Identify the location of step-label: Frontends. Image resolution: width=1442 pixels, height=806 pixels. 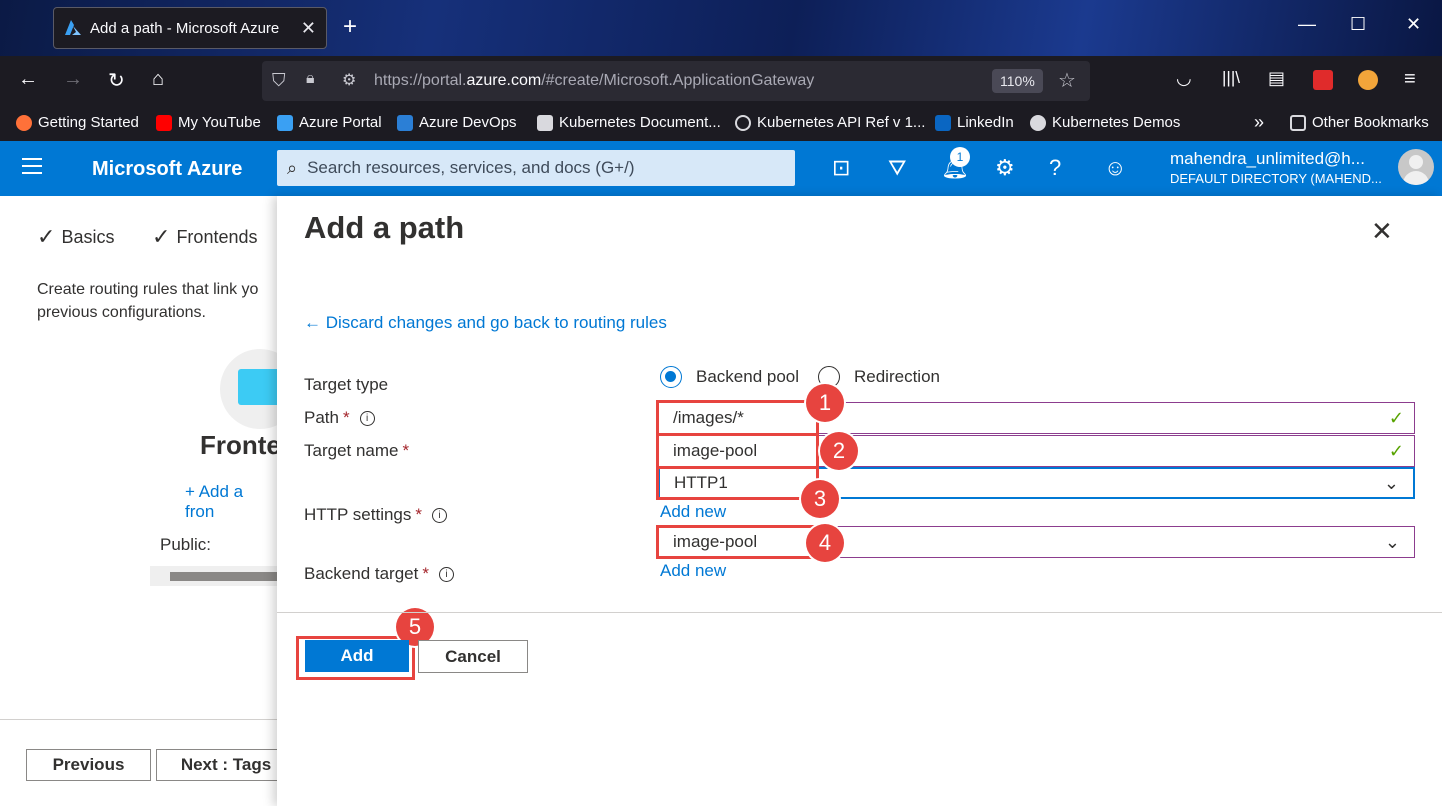
(217, 236).